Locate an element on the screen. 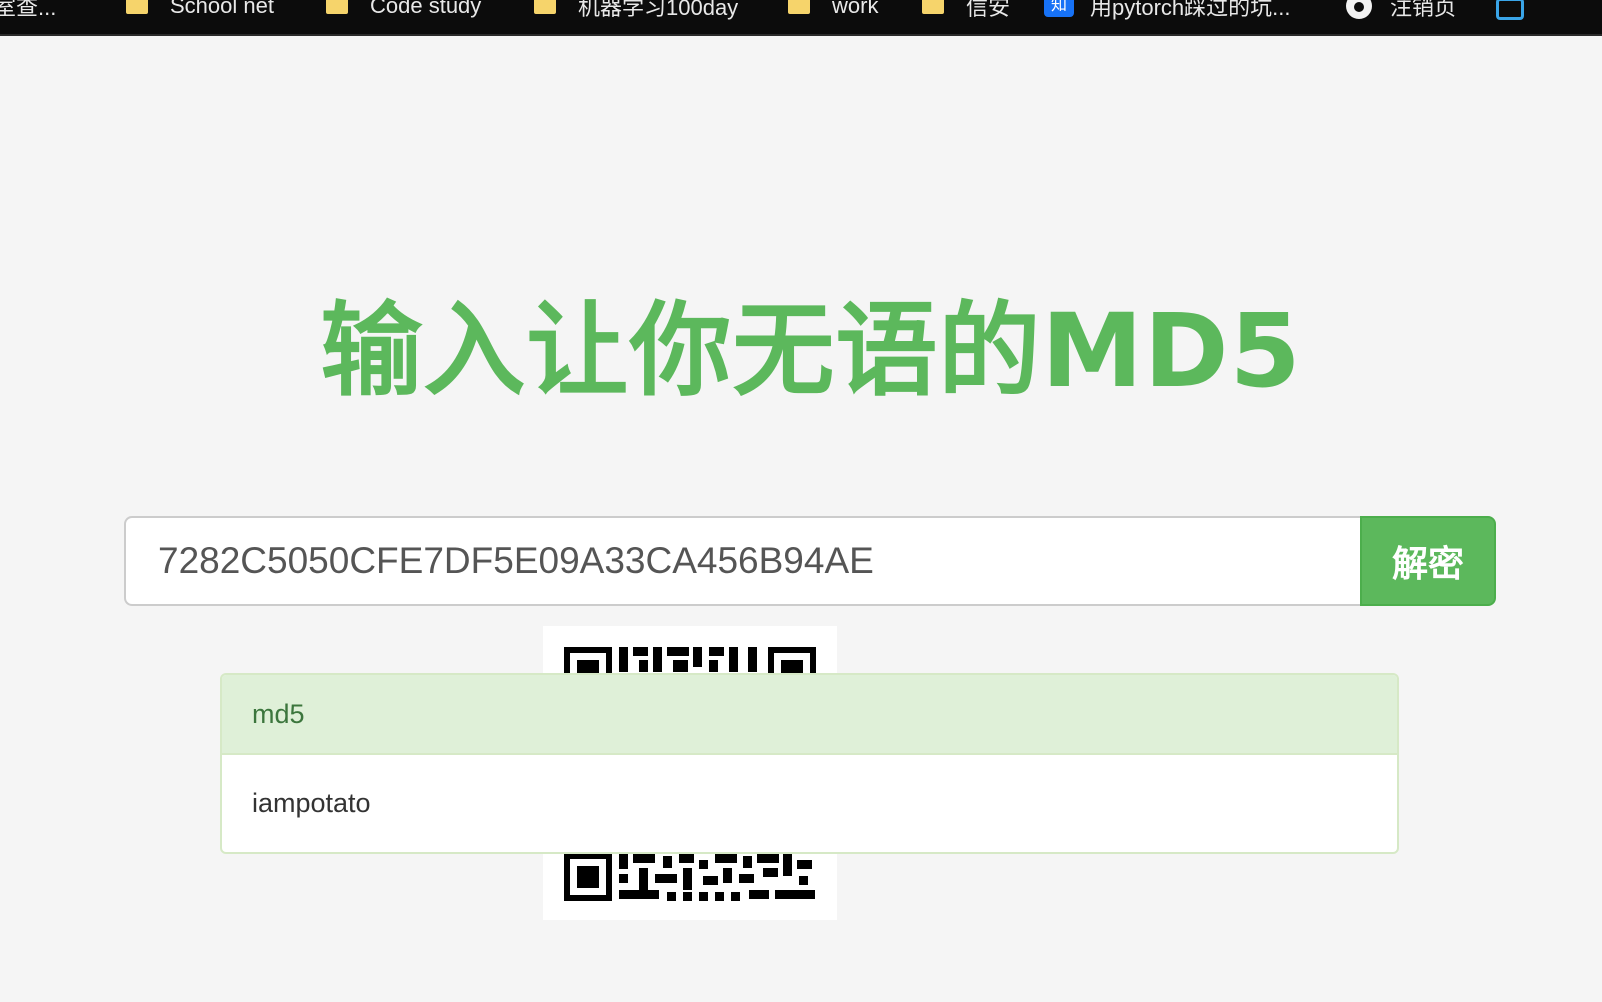  bookmark-item: work is located at coordinates (833, 10).